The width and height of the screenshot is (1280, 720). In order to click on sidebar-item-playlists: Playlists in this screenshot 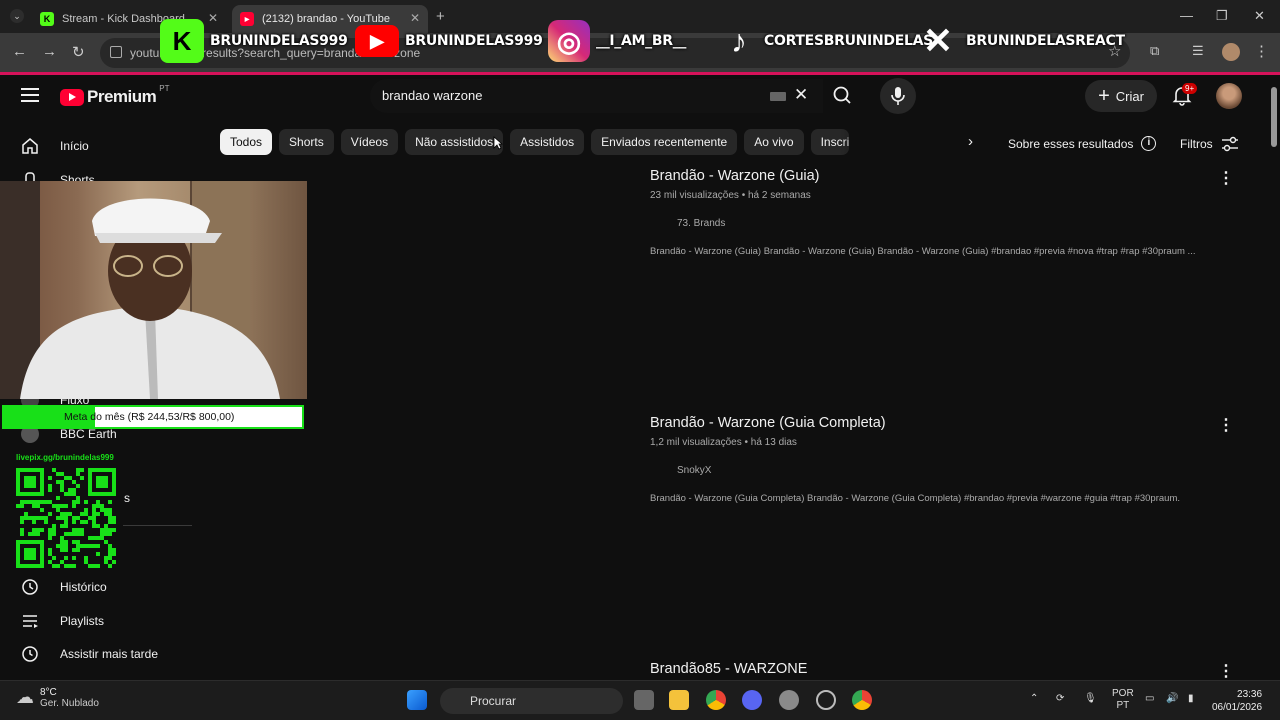, I will do `click(62, 621)`.